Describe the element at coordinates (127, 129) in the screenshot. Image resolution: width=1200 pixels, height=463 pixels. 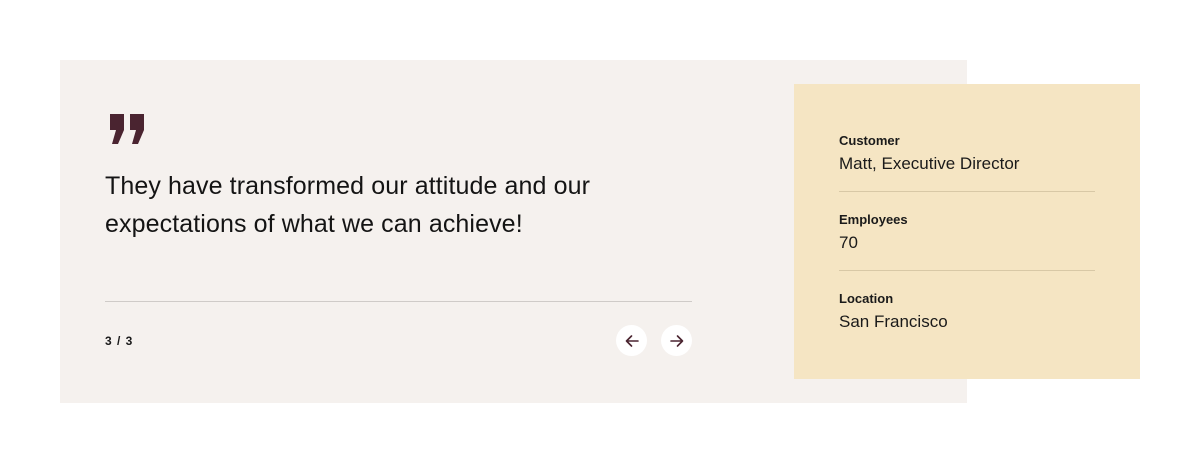
I see `quote-mark-icon` at that location.